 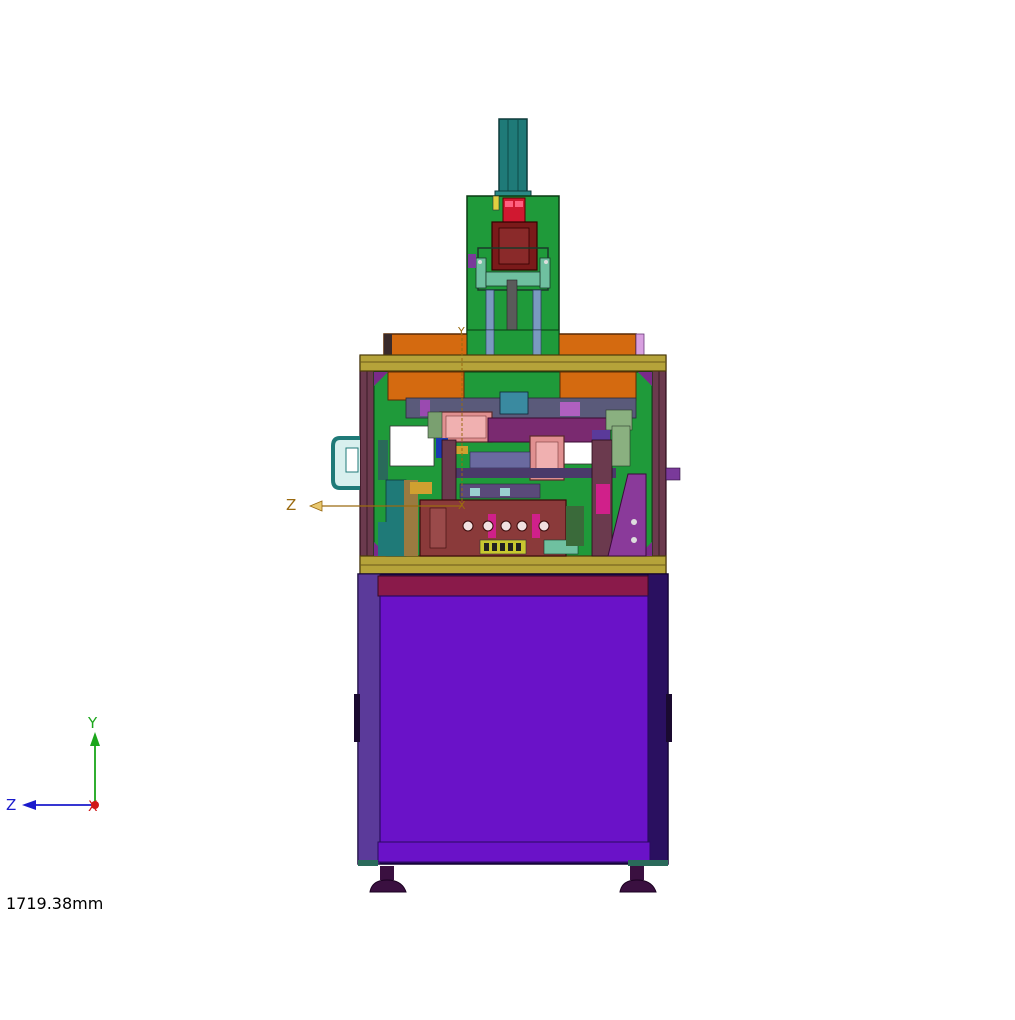 What do you see at coordinates (93, 723) in the screenshot?
I see `triad-y-label: Y` at bounding box center [93, 723].